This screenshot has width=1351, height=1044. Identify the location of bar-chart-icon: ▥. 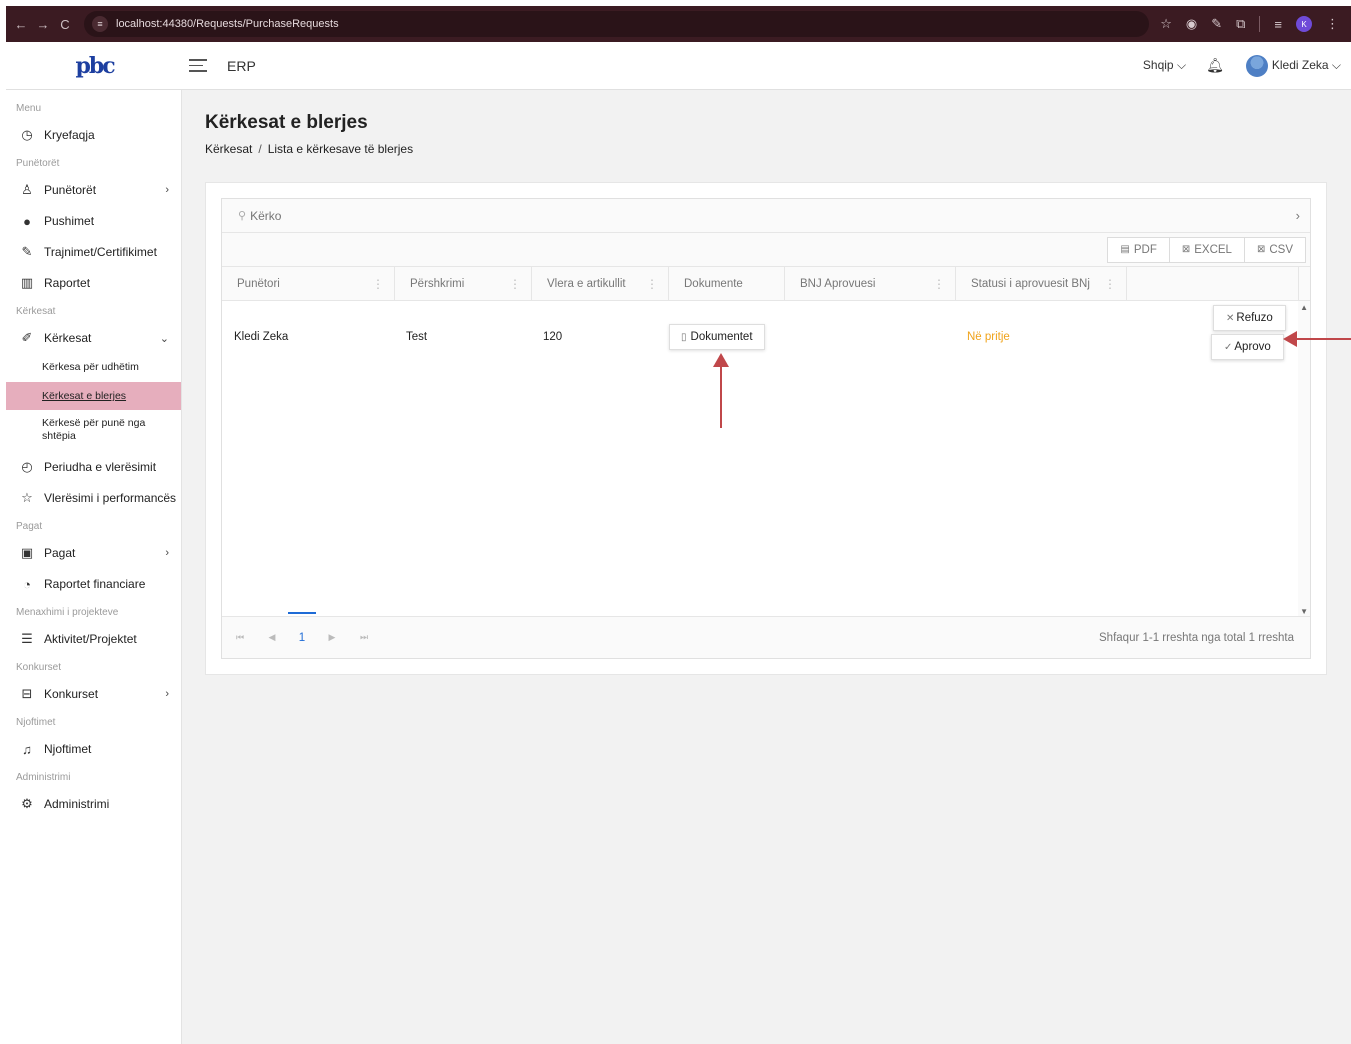
(27, 282).